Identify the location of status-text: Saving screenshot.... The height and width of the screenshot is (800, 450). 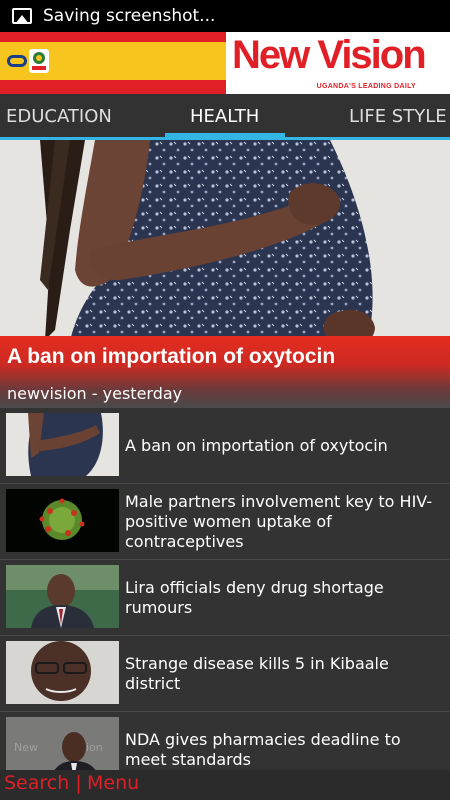
(129, 16).